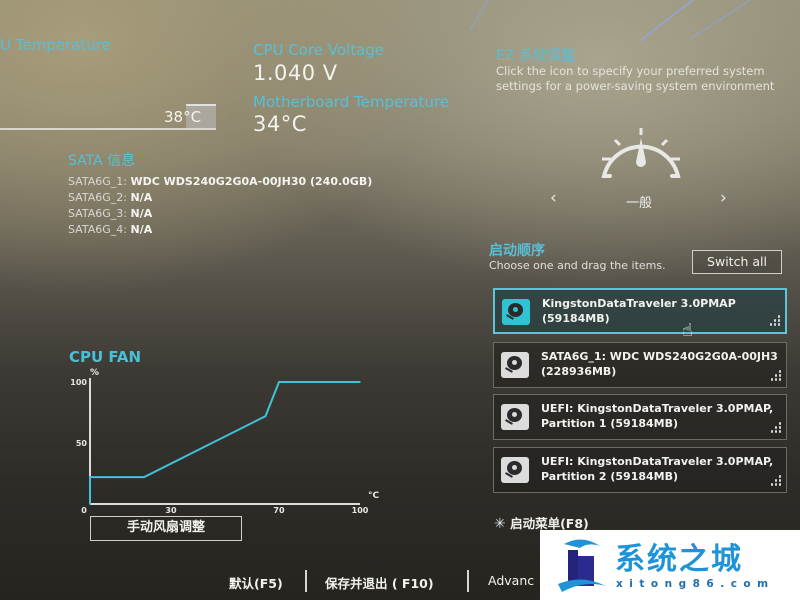  What do you see at coordinates (577, 265) in the screenshot?
I see `boot-priority-hint: Choose one and drag the items.` at bounding box center [577, 265].